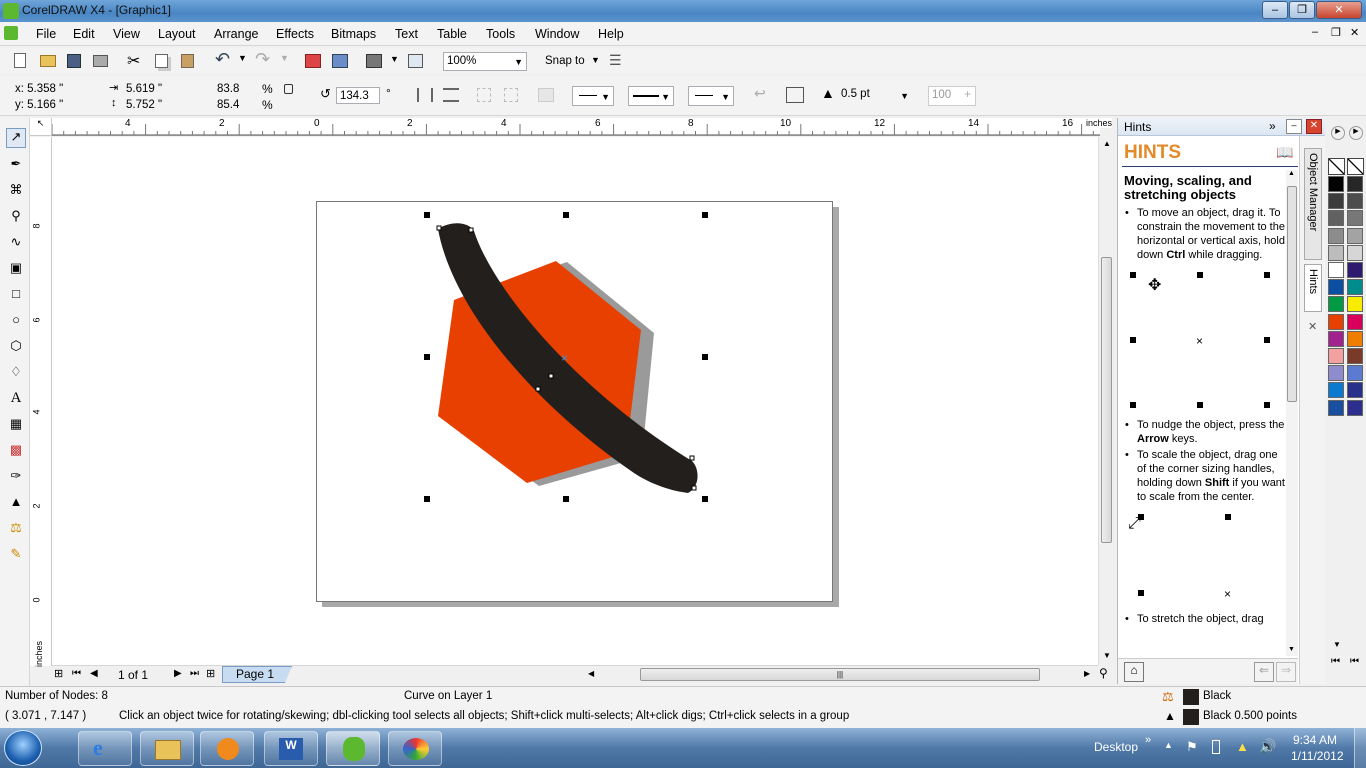 The image size is (1366, 768). What do you see at coordinates (41, 402) in the screenshot?
I see `vertical-ruler: 8 6 4 2 0 inches` at bounding box center [41, 402].